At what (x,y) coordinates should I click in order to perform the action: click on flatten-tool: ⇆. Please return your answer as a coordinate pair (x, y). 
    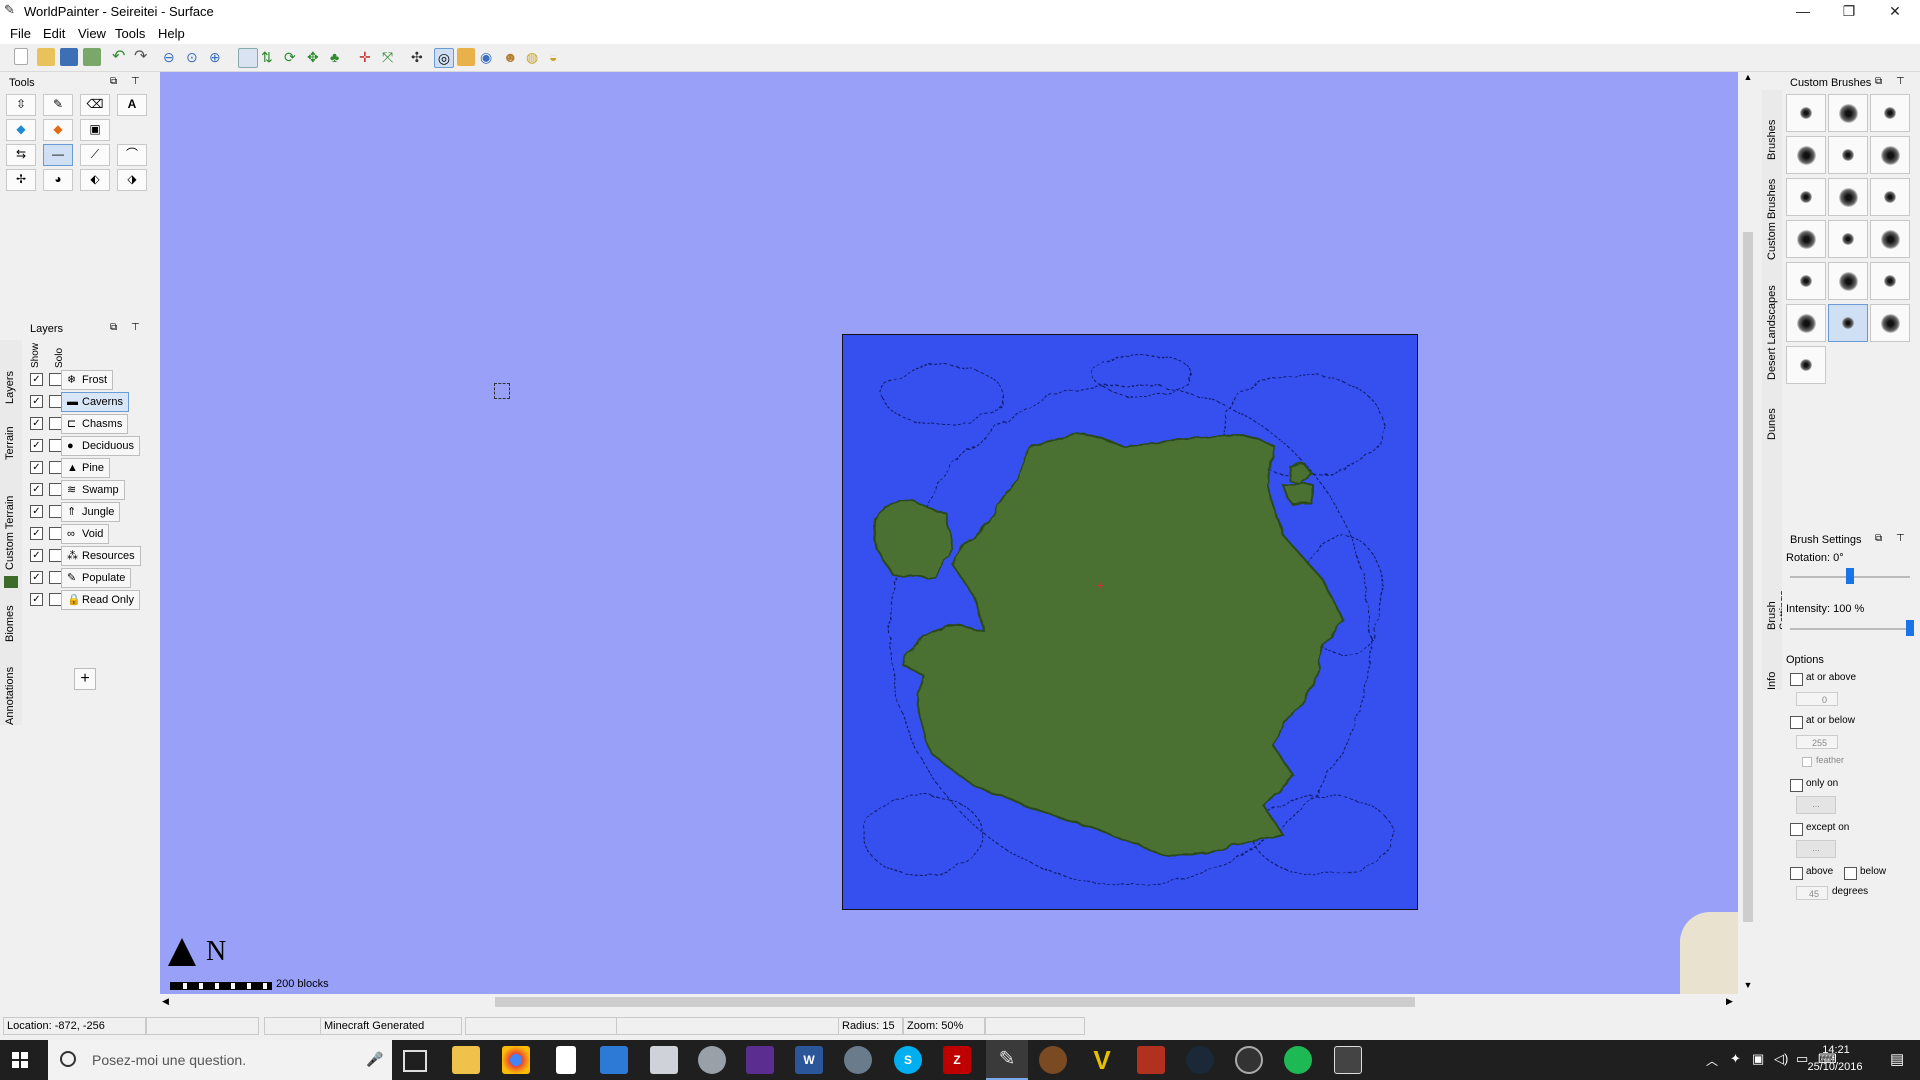
    Looking at the image, I should click on (21, 155).